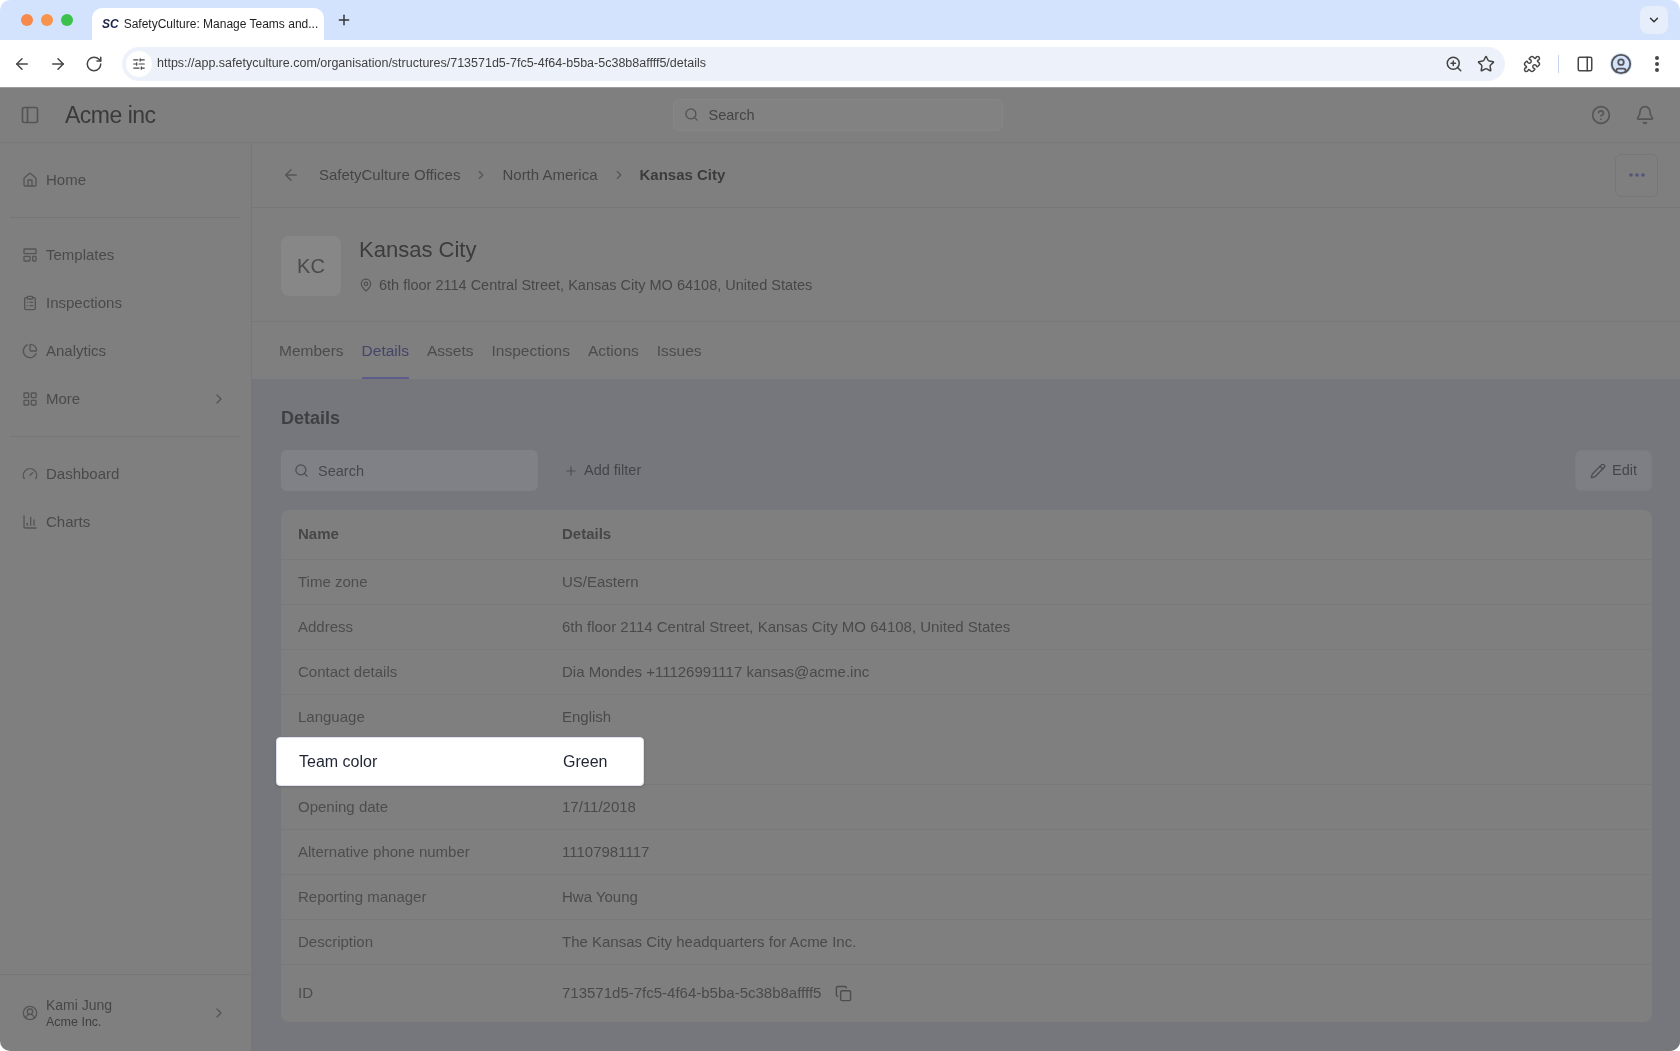  I want to click on address-bar: https://app.safetyculture.com/organisation/structures/713571d5-7fc5-4f64-b5ba-5c38b8affff5/details, so click(813, 63).